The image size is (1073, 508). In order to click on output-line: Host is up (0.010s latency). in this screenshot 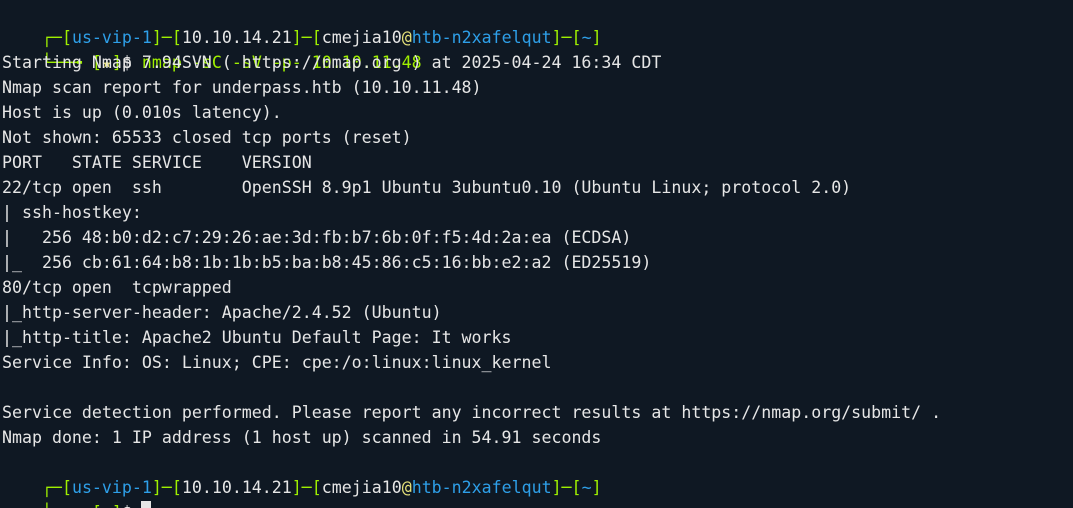, I will do `click(142, 112)`.